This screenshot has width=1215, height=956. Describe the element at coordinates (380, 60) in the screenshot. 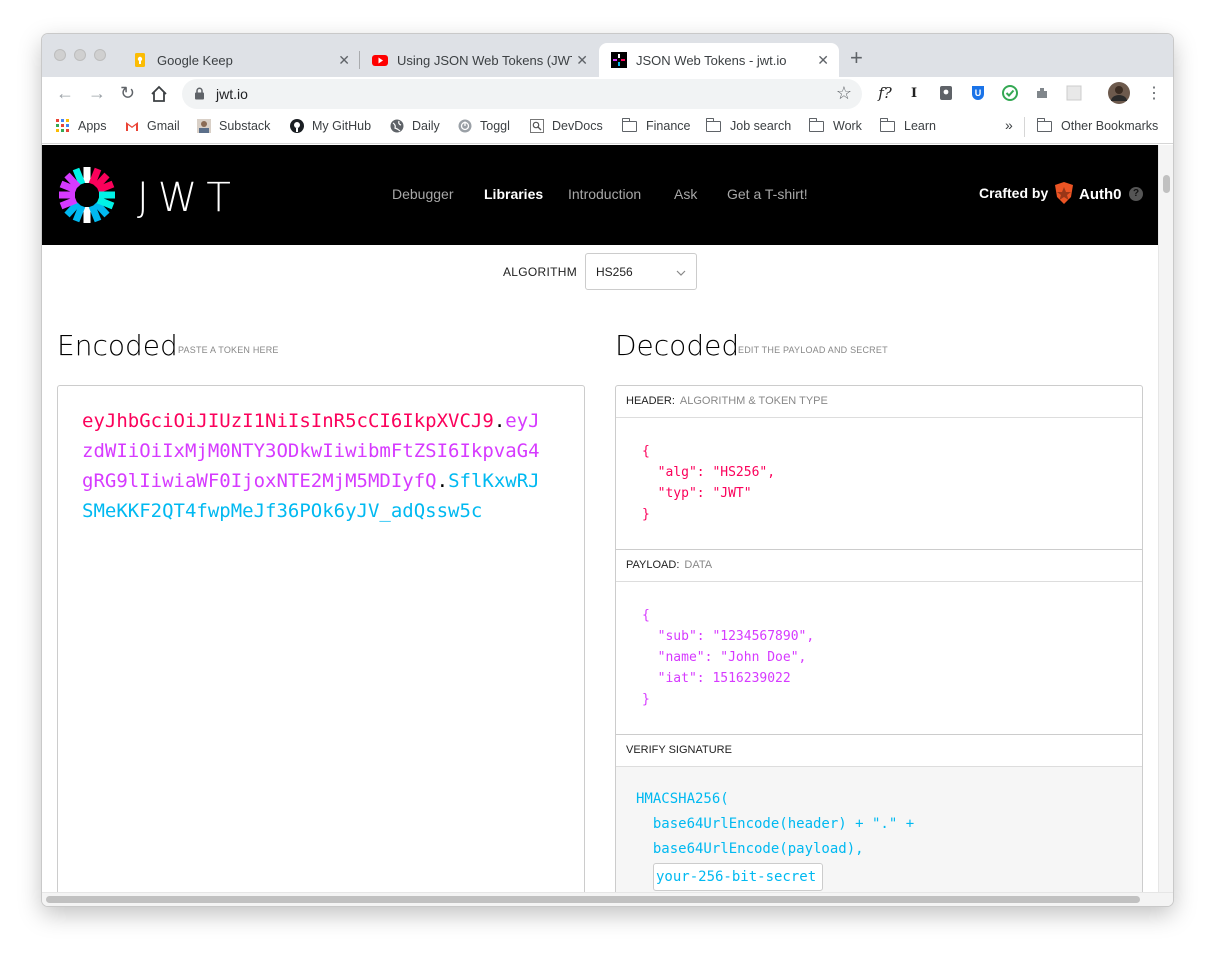

I see `youtube-icon` at that location.